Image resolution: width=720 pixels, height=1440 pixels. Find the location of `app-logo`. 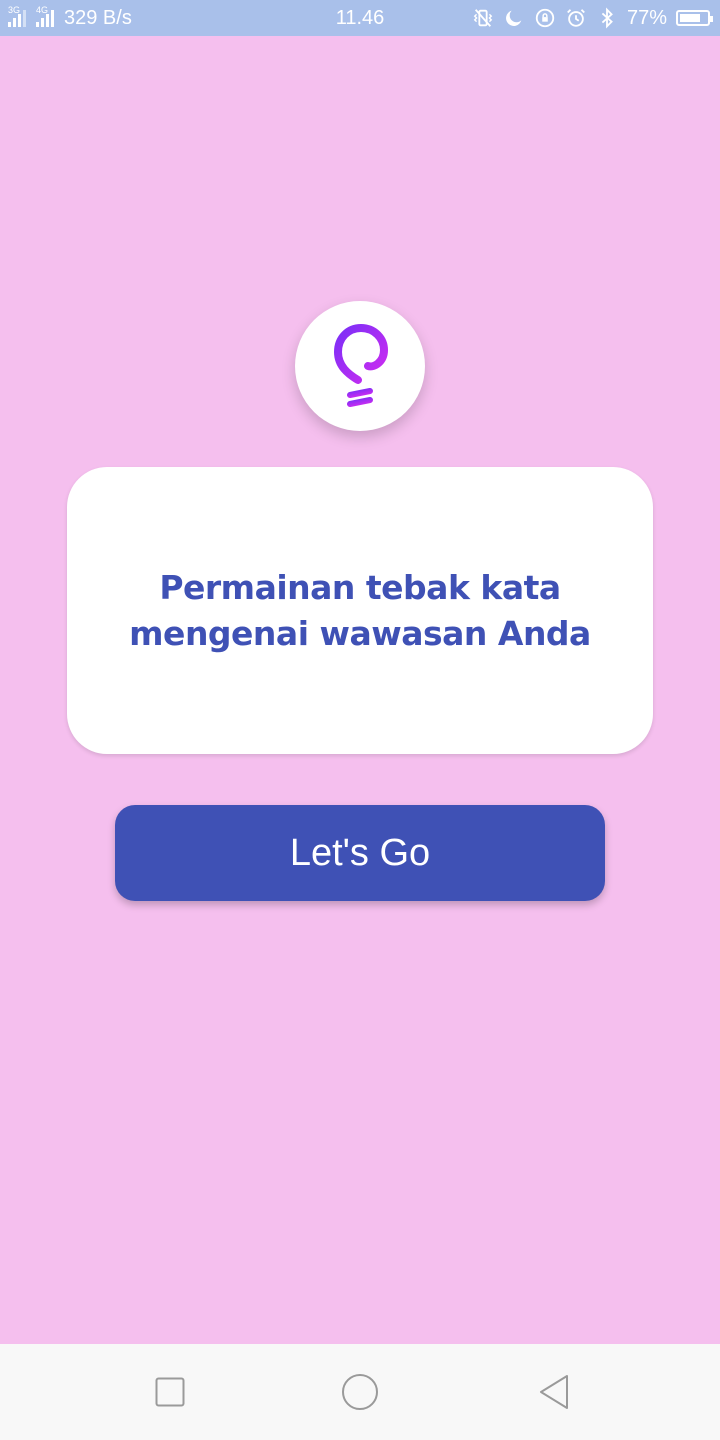

app-logo is located at coordinates (360, 366).